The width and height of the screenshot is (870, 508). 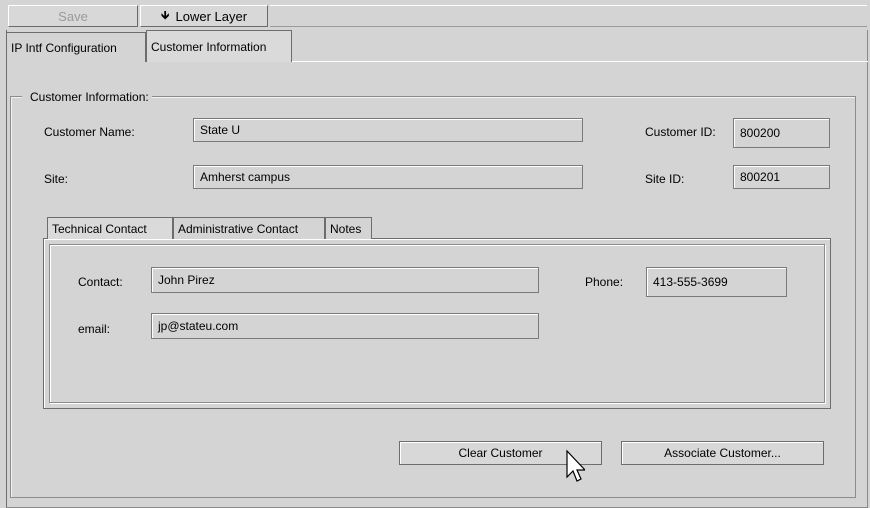 What do you see at coordinates (245, 177) in the screenshot?
I see `site-value: Amherst campus` at bounding box center [245, 177].